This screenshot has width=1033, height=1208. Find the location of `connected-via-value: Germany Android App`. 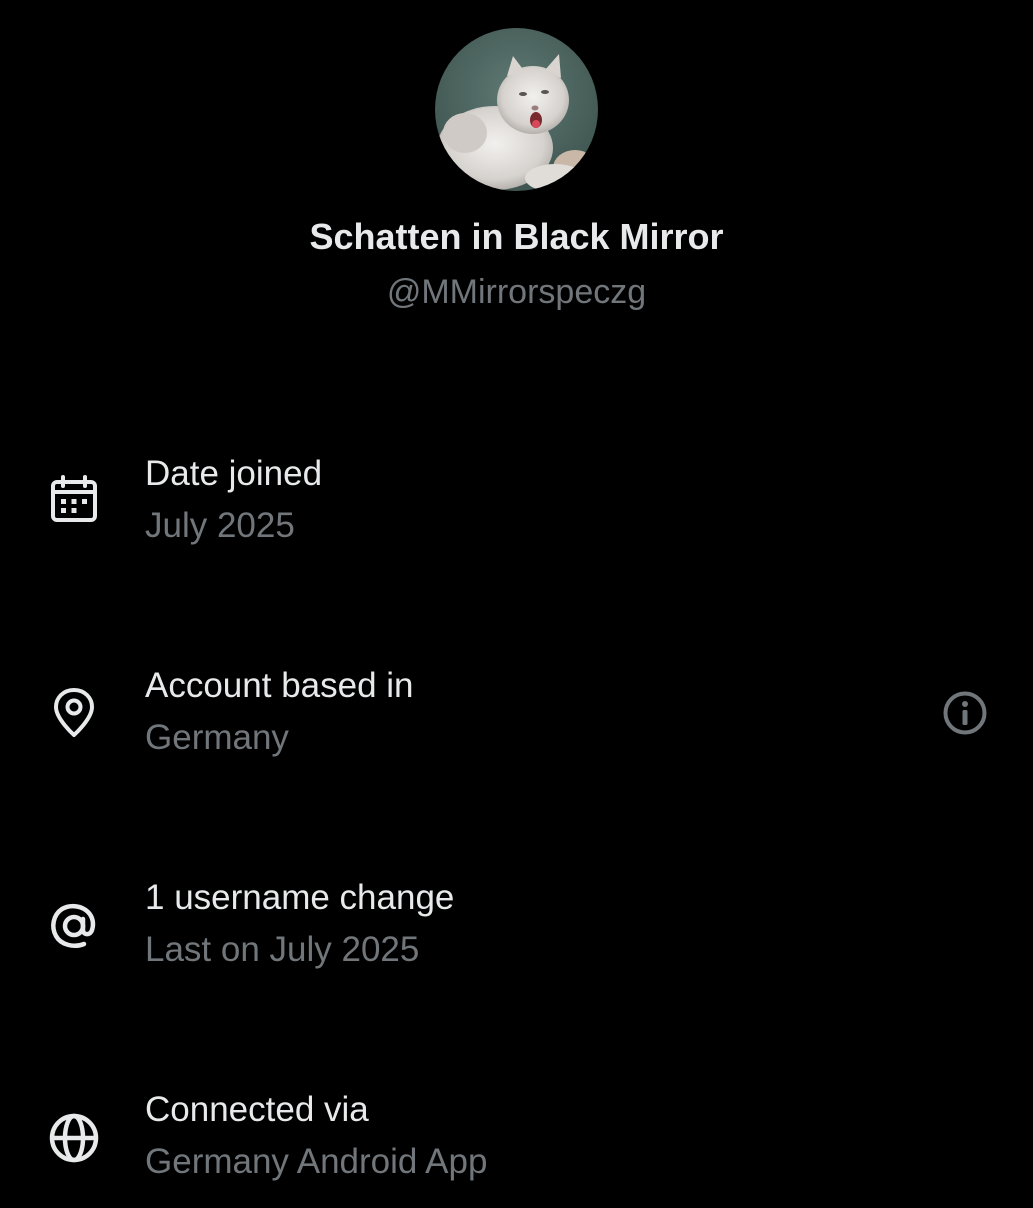

connected-via-value: Germany Android App is located at coordinates (316, 1161).